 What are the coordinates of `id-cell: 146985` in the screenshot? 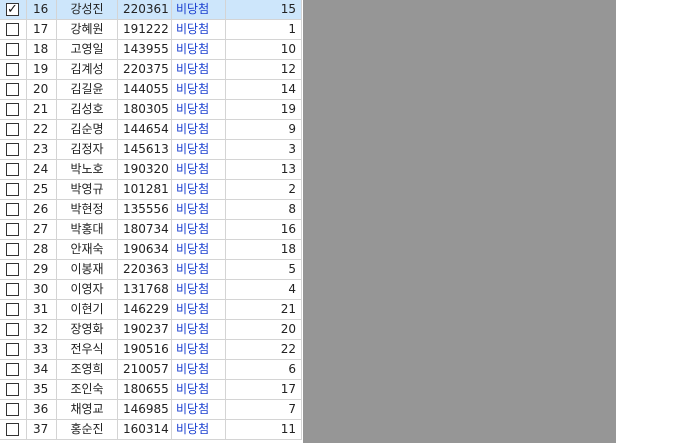 It's located at (145, 409).